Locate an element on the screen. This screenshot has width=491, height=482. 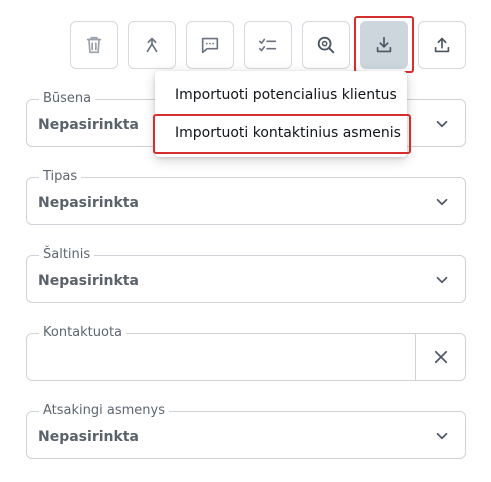
trash-icon is located at coordinates (94, 45).